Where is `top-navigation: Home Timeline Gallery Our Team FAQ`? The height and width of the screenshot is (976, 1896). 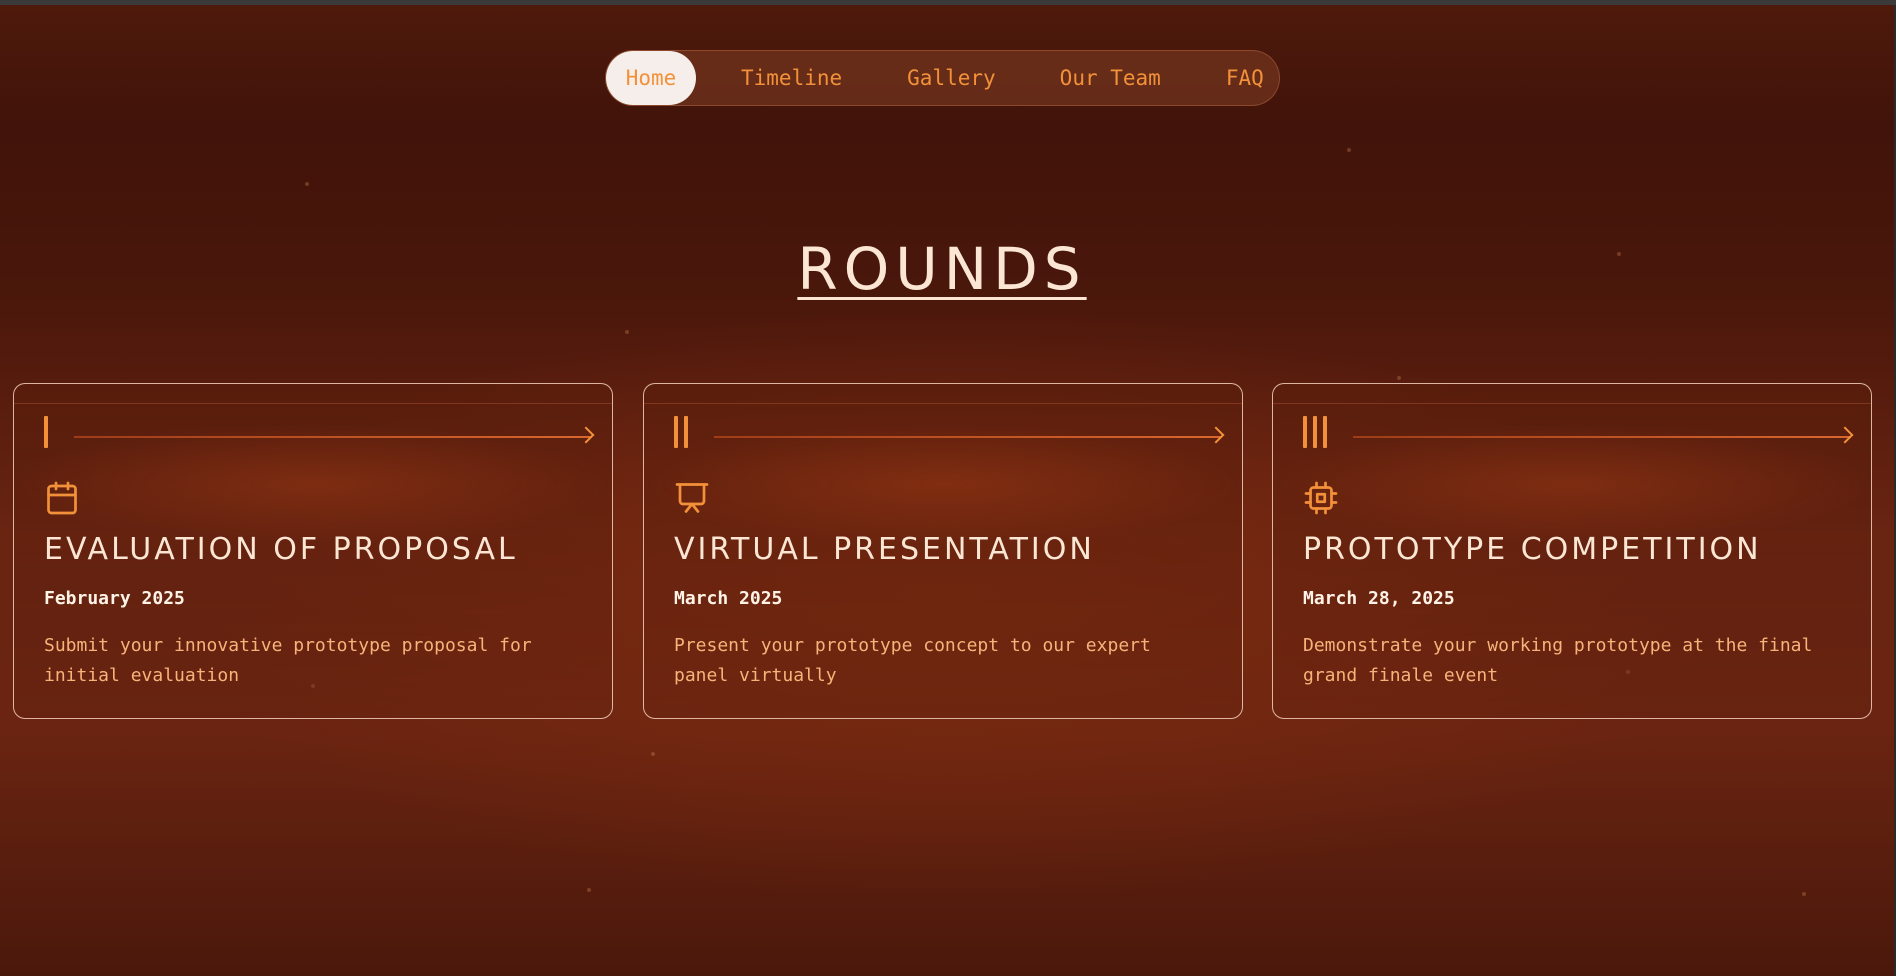
top-navigation: Home Timeline Gallery Our Team FAQ is located at coordinates (942, 78).